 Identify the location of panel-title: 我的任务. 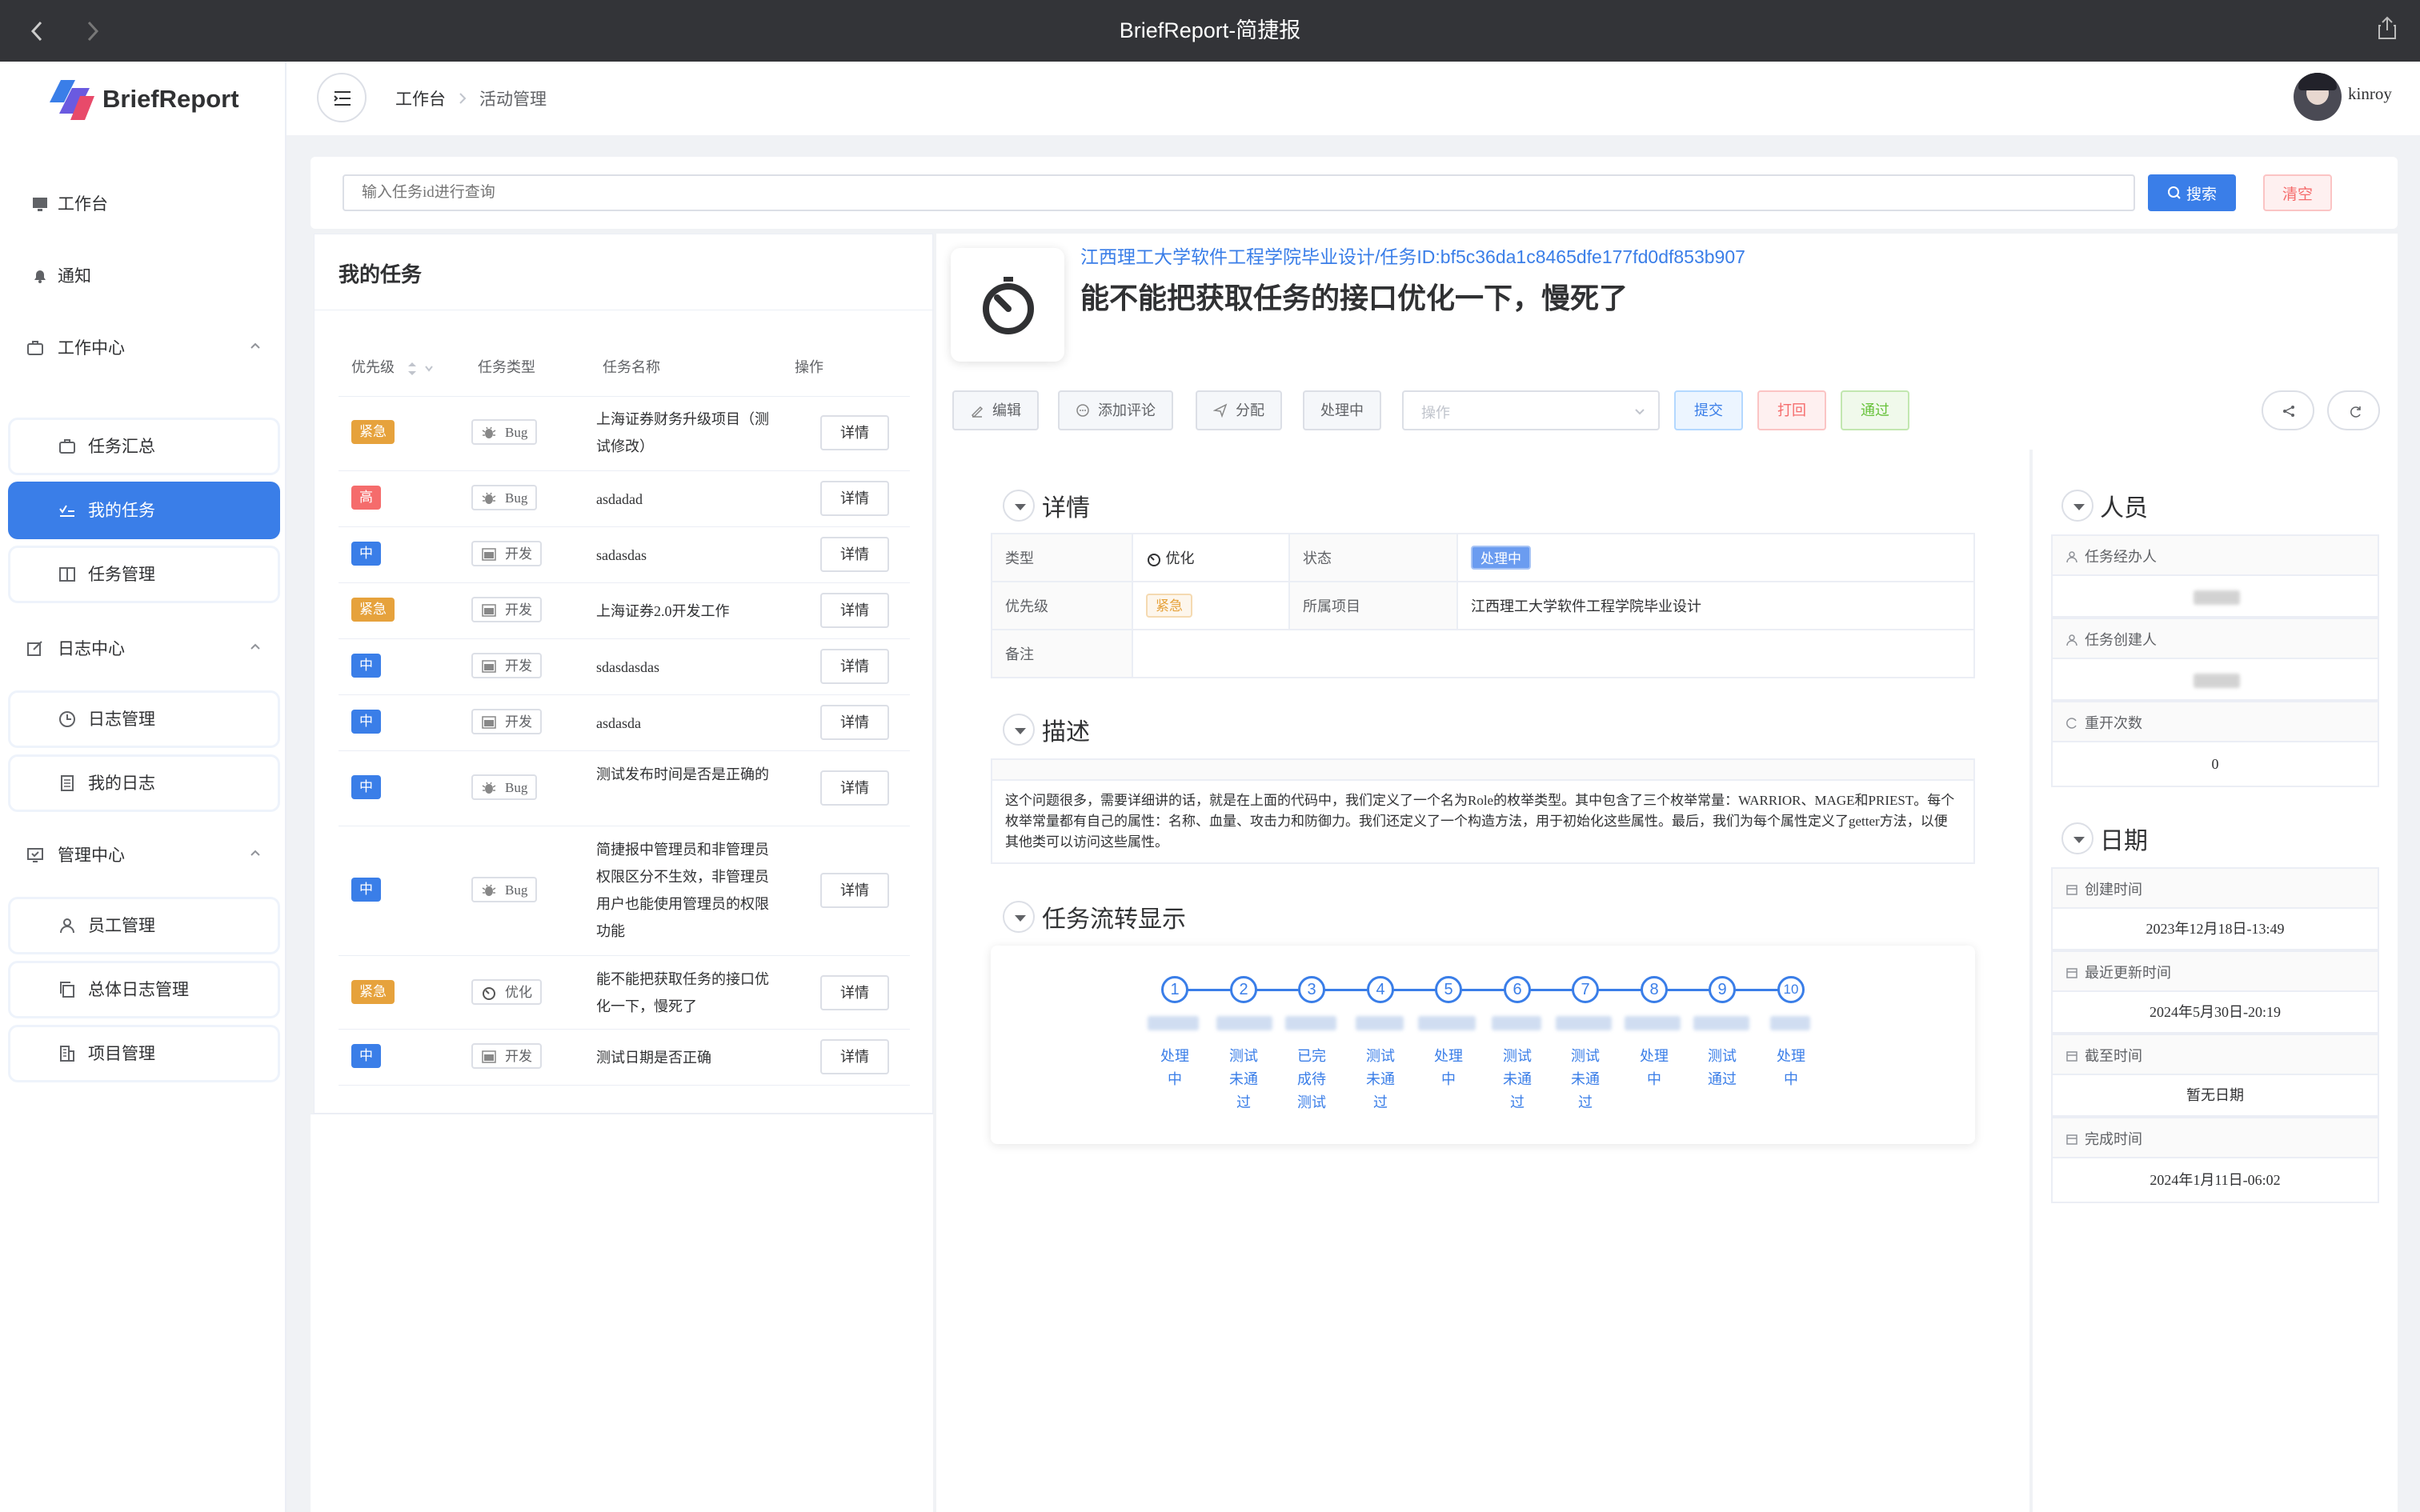
(381, 274).